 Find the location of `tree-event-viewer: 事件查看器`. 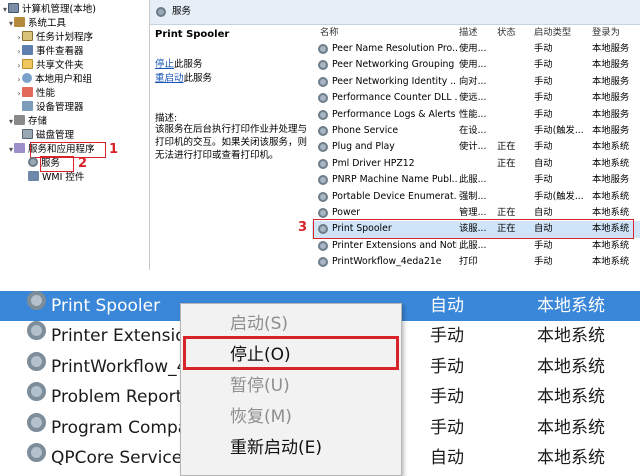

tree-event-viewer: 事件查看器 is located at coordinates (53, 52).